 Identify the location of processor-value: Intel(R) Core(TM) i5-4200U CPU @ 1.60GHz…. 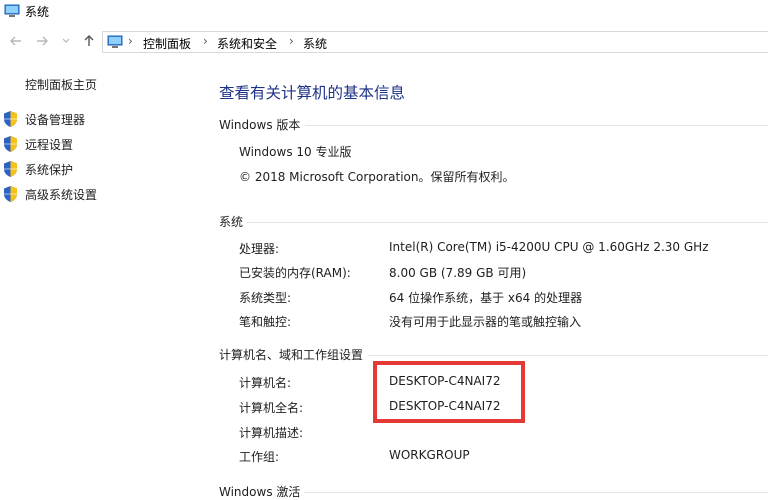
(549, 247).